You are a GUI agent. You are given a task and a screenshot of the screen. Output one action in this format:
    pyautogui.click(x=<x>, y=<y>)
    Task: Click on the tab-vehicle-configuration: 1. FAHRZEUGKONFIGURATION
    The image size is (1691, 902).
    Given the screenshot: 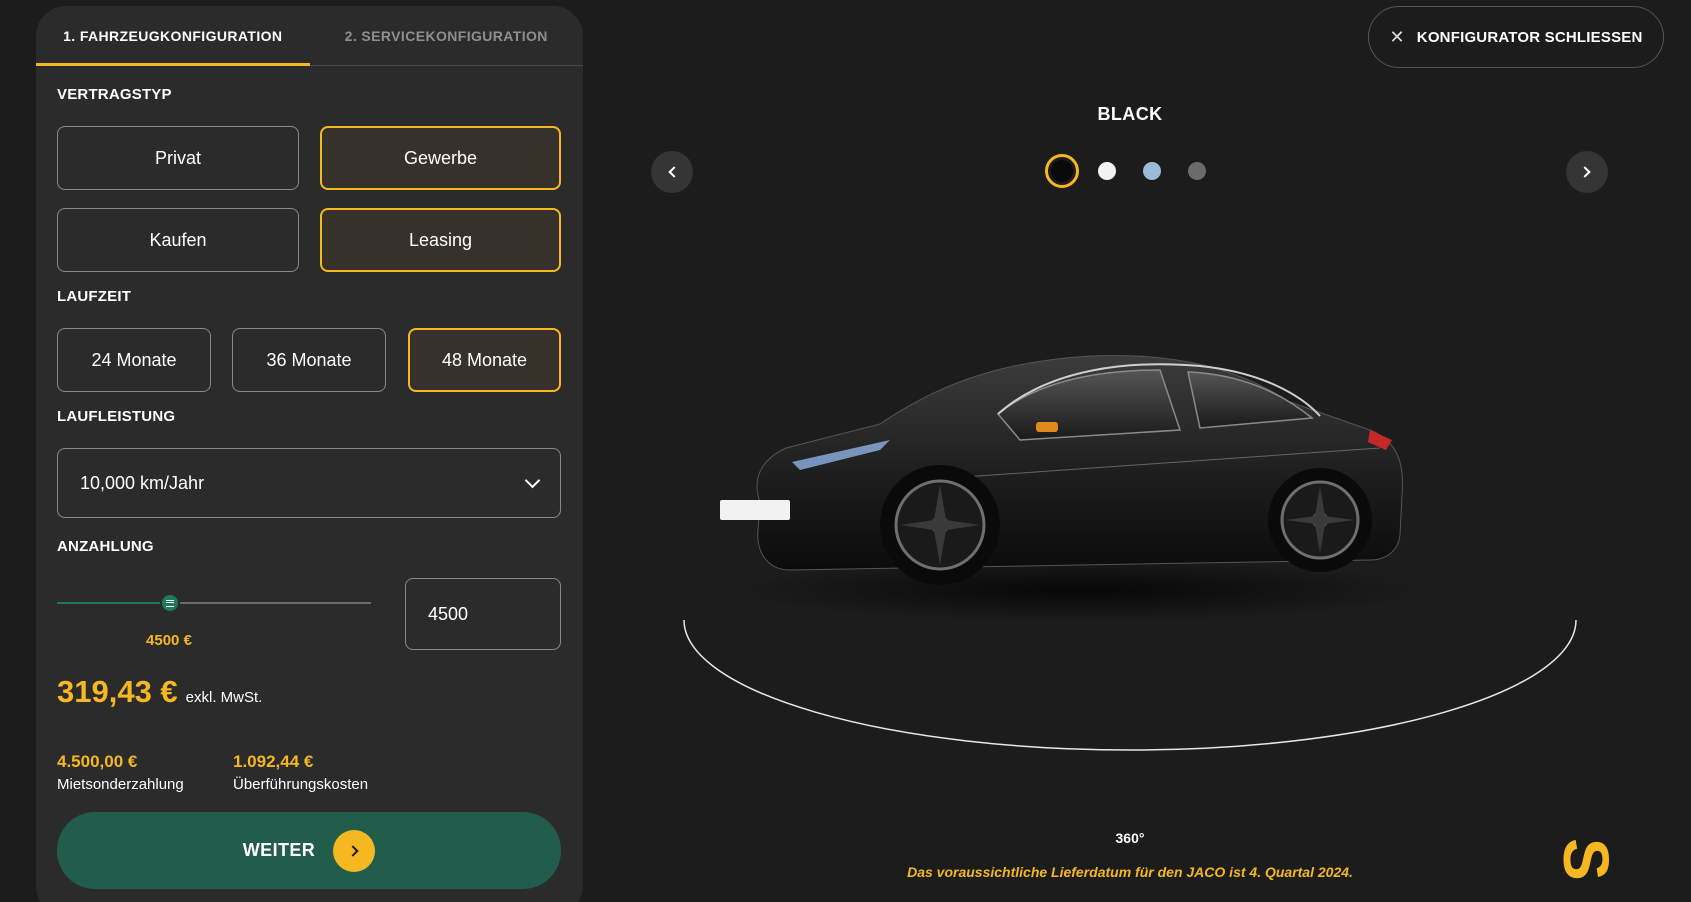 What is the action you would take?
    pyautogui.click(x=173, y=36)
    